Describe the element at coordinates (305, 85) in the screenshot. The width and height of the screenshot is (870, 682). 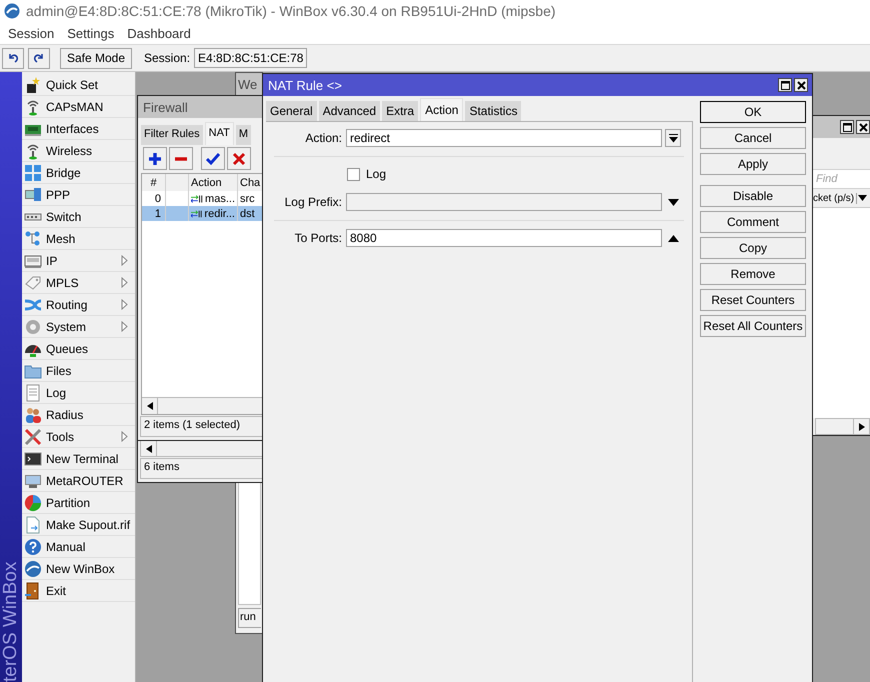
I see `window-title: NAT Rule <>` at that location.